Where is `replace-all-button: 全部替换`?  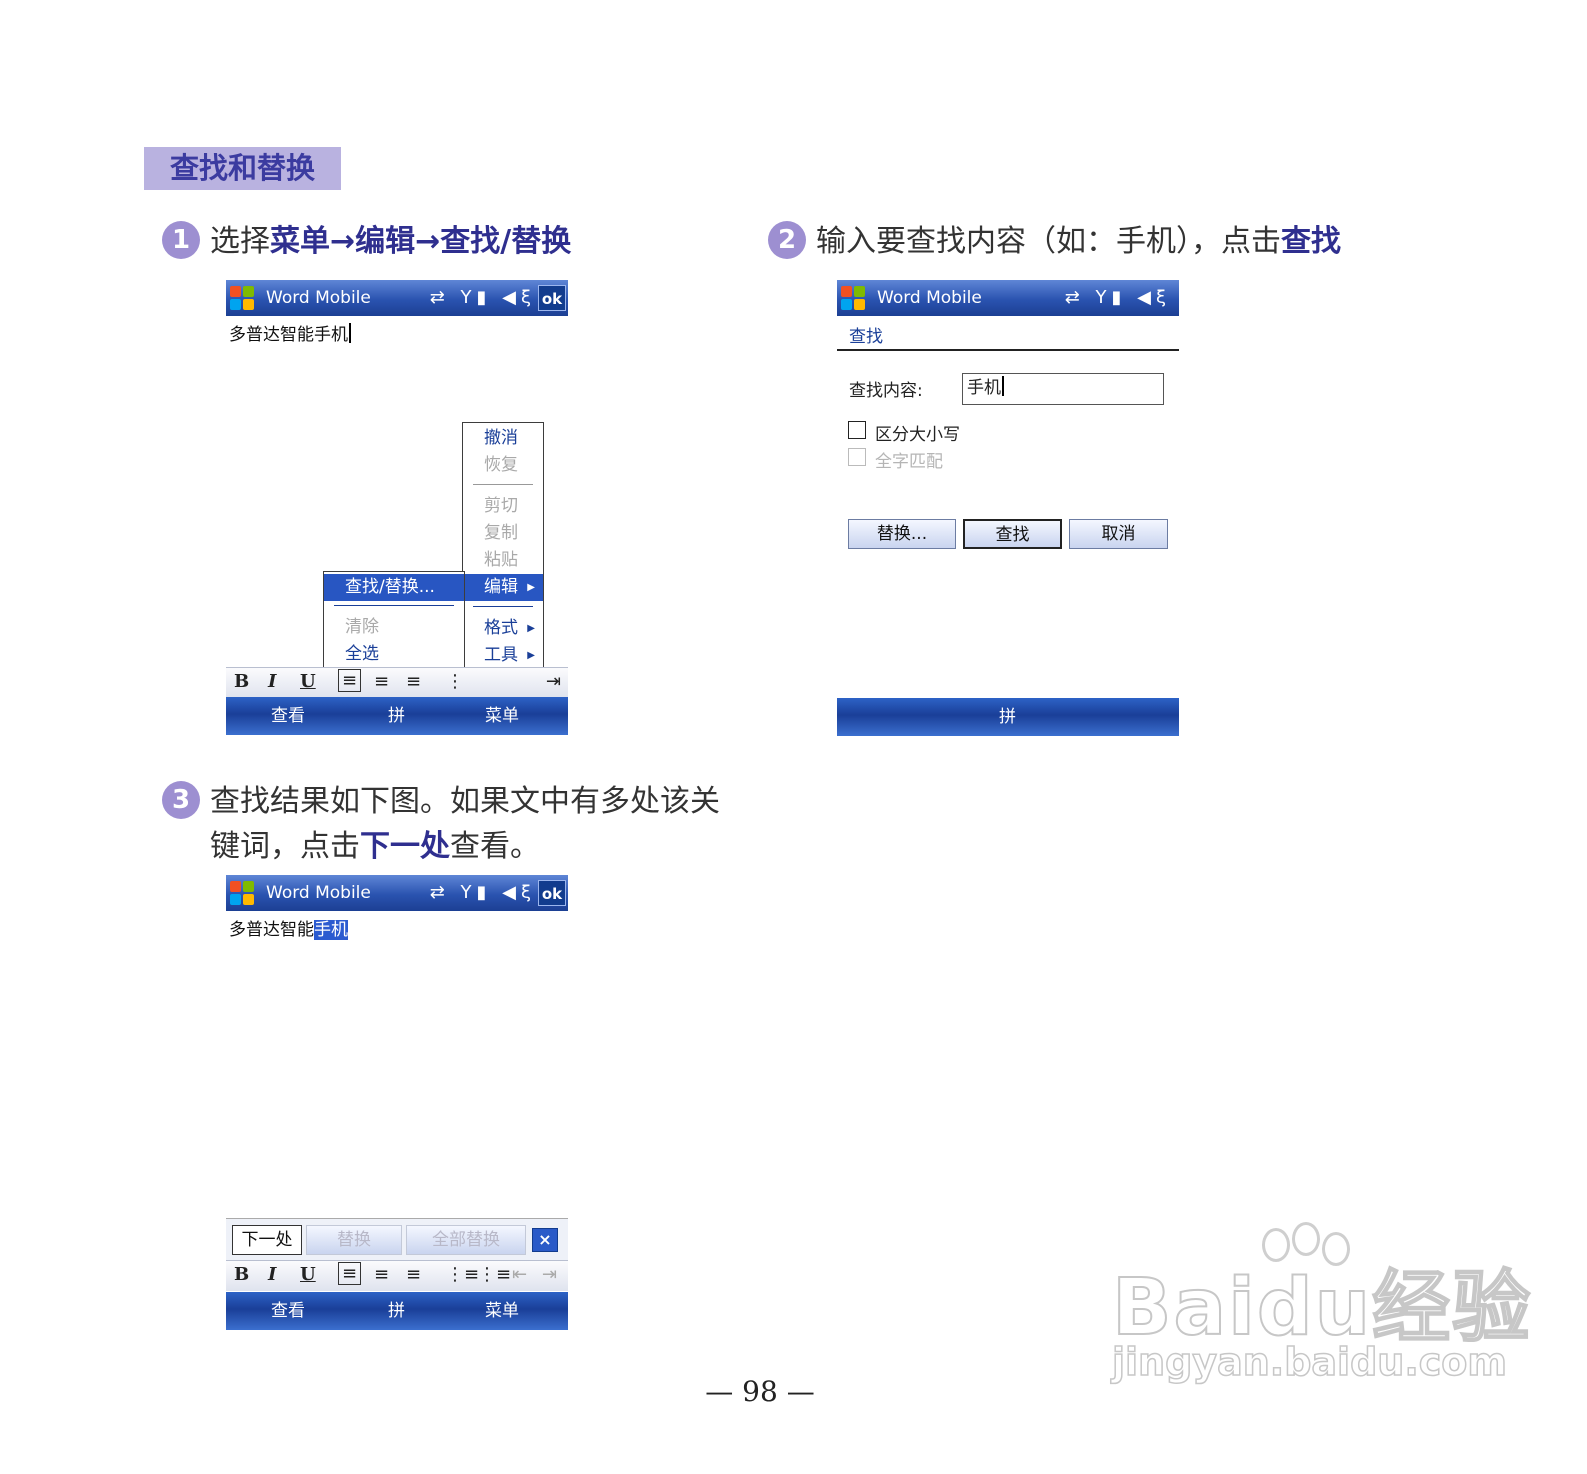 replace-all-button: 全部替换 is located at coordinates (466, 1240).